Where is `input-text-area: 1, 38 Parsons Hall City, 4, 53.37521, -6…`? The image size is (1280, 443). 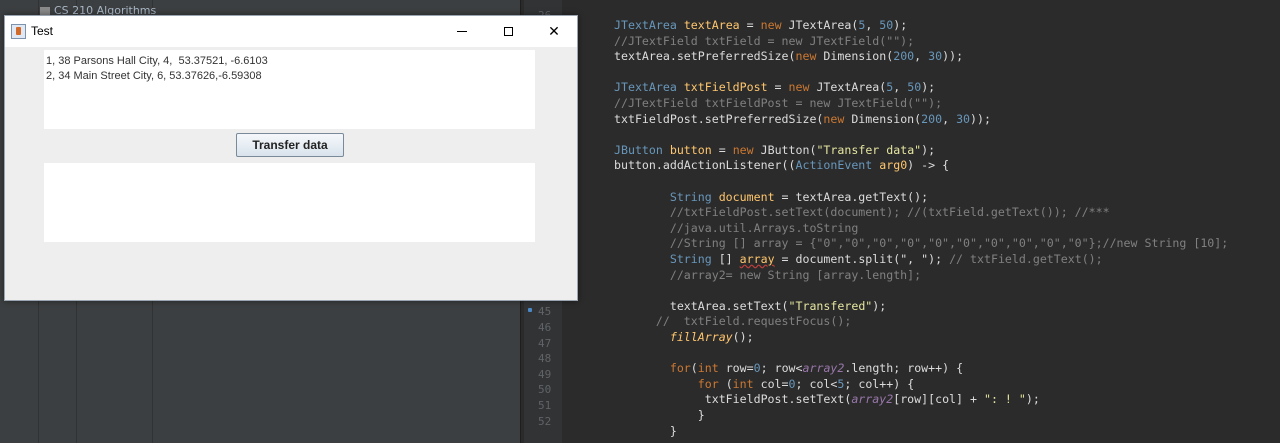
input-text-area: 1, 38 Parsons Hall City, 4, 53.37521, -6… is located at coordinates (289, 89).